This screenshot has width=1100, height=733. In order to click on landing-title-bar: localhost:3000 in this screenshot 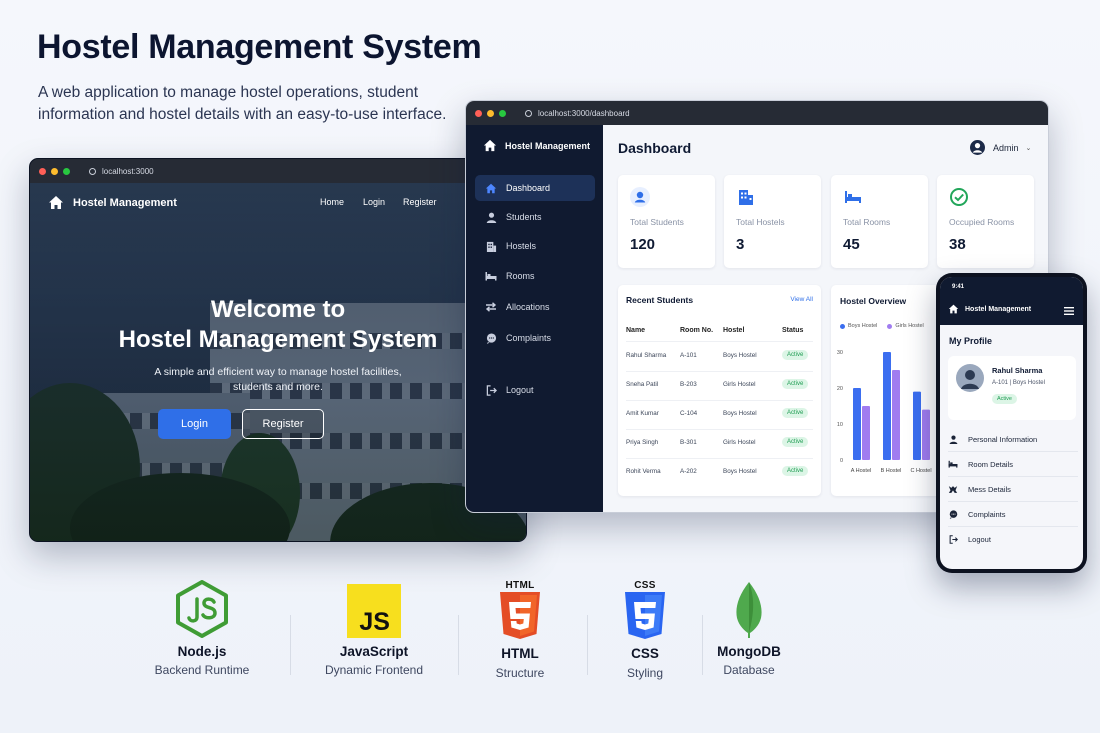, I will do `click(278, 171)`.